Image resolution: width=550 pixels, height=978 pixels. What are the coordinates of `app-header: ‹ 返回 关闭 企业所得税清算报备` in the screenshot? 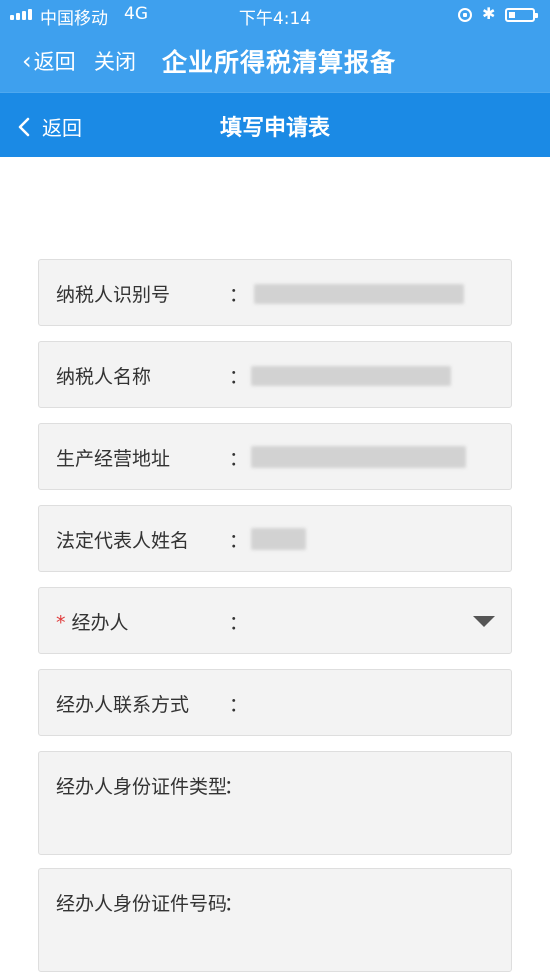 It's located at (275, 61).